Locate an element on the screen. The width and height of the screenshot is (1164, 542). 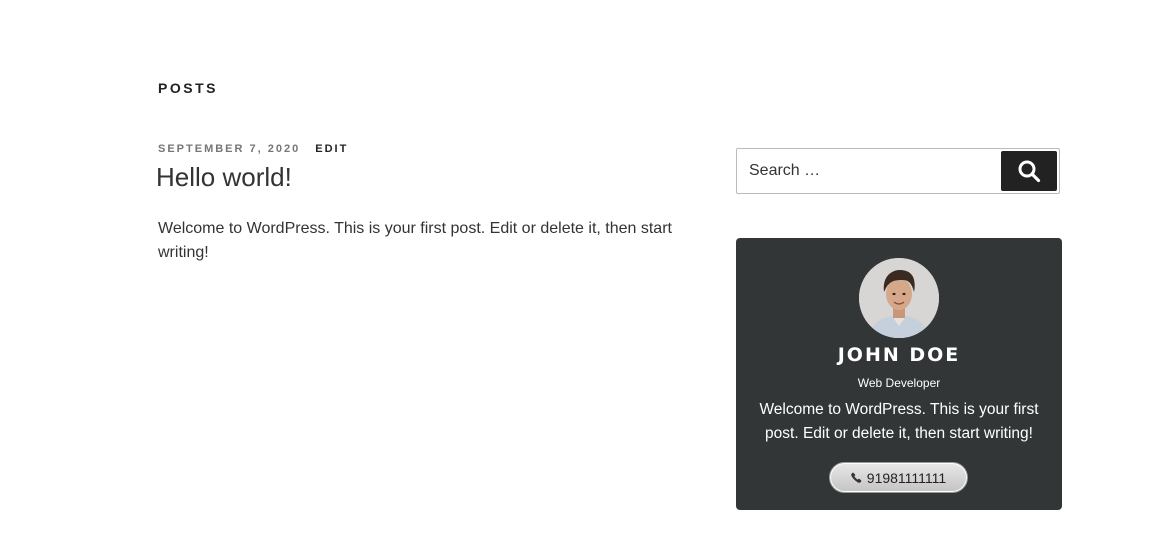
search-form is located at coordinates (898, 171).